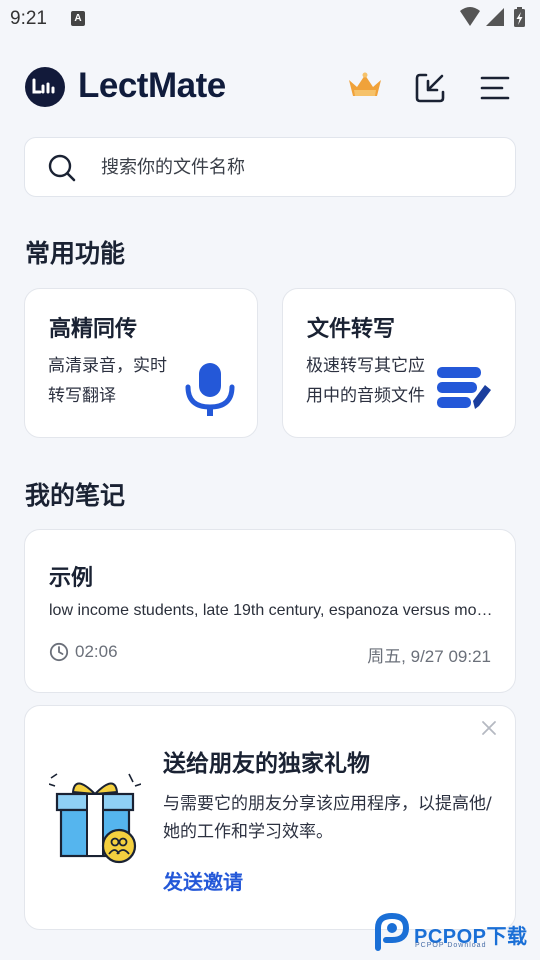 The image size is (540, 960). What do you see at coordinates (78, 18) in the screenshot?
I see `notification-a-icon: A` at bounding box center [78, 18].